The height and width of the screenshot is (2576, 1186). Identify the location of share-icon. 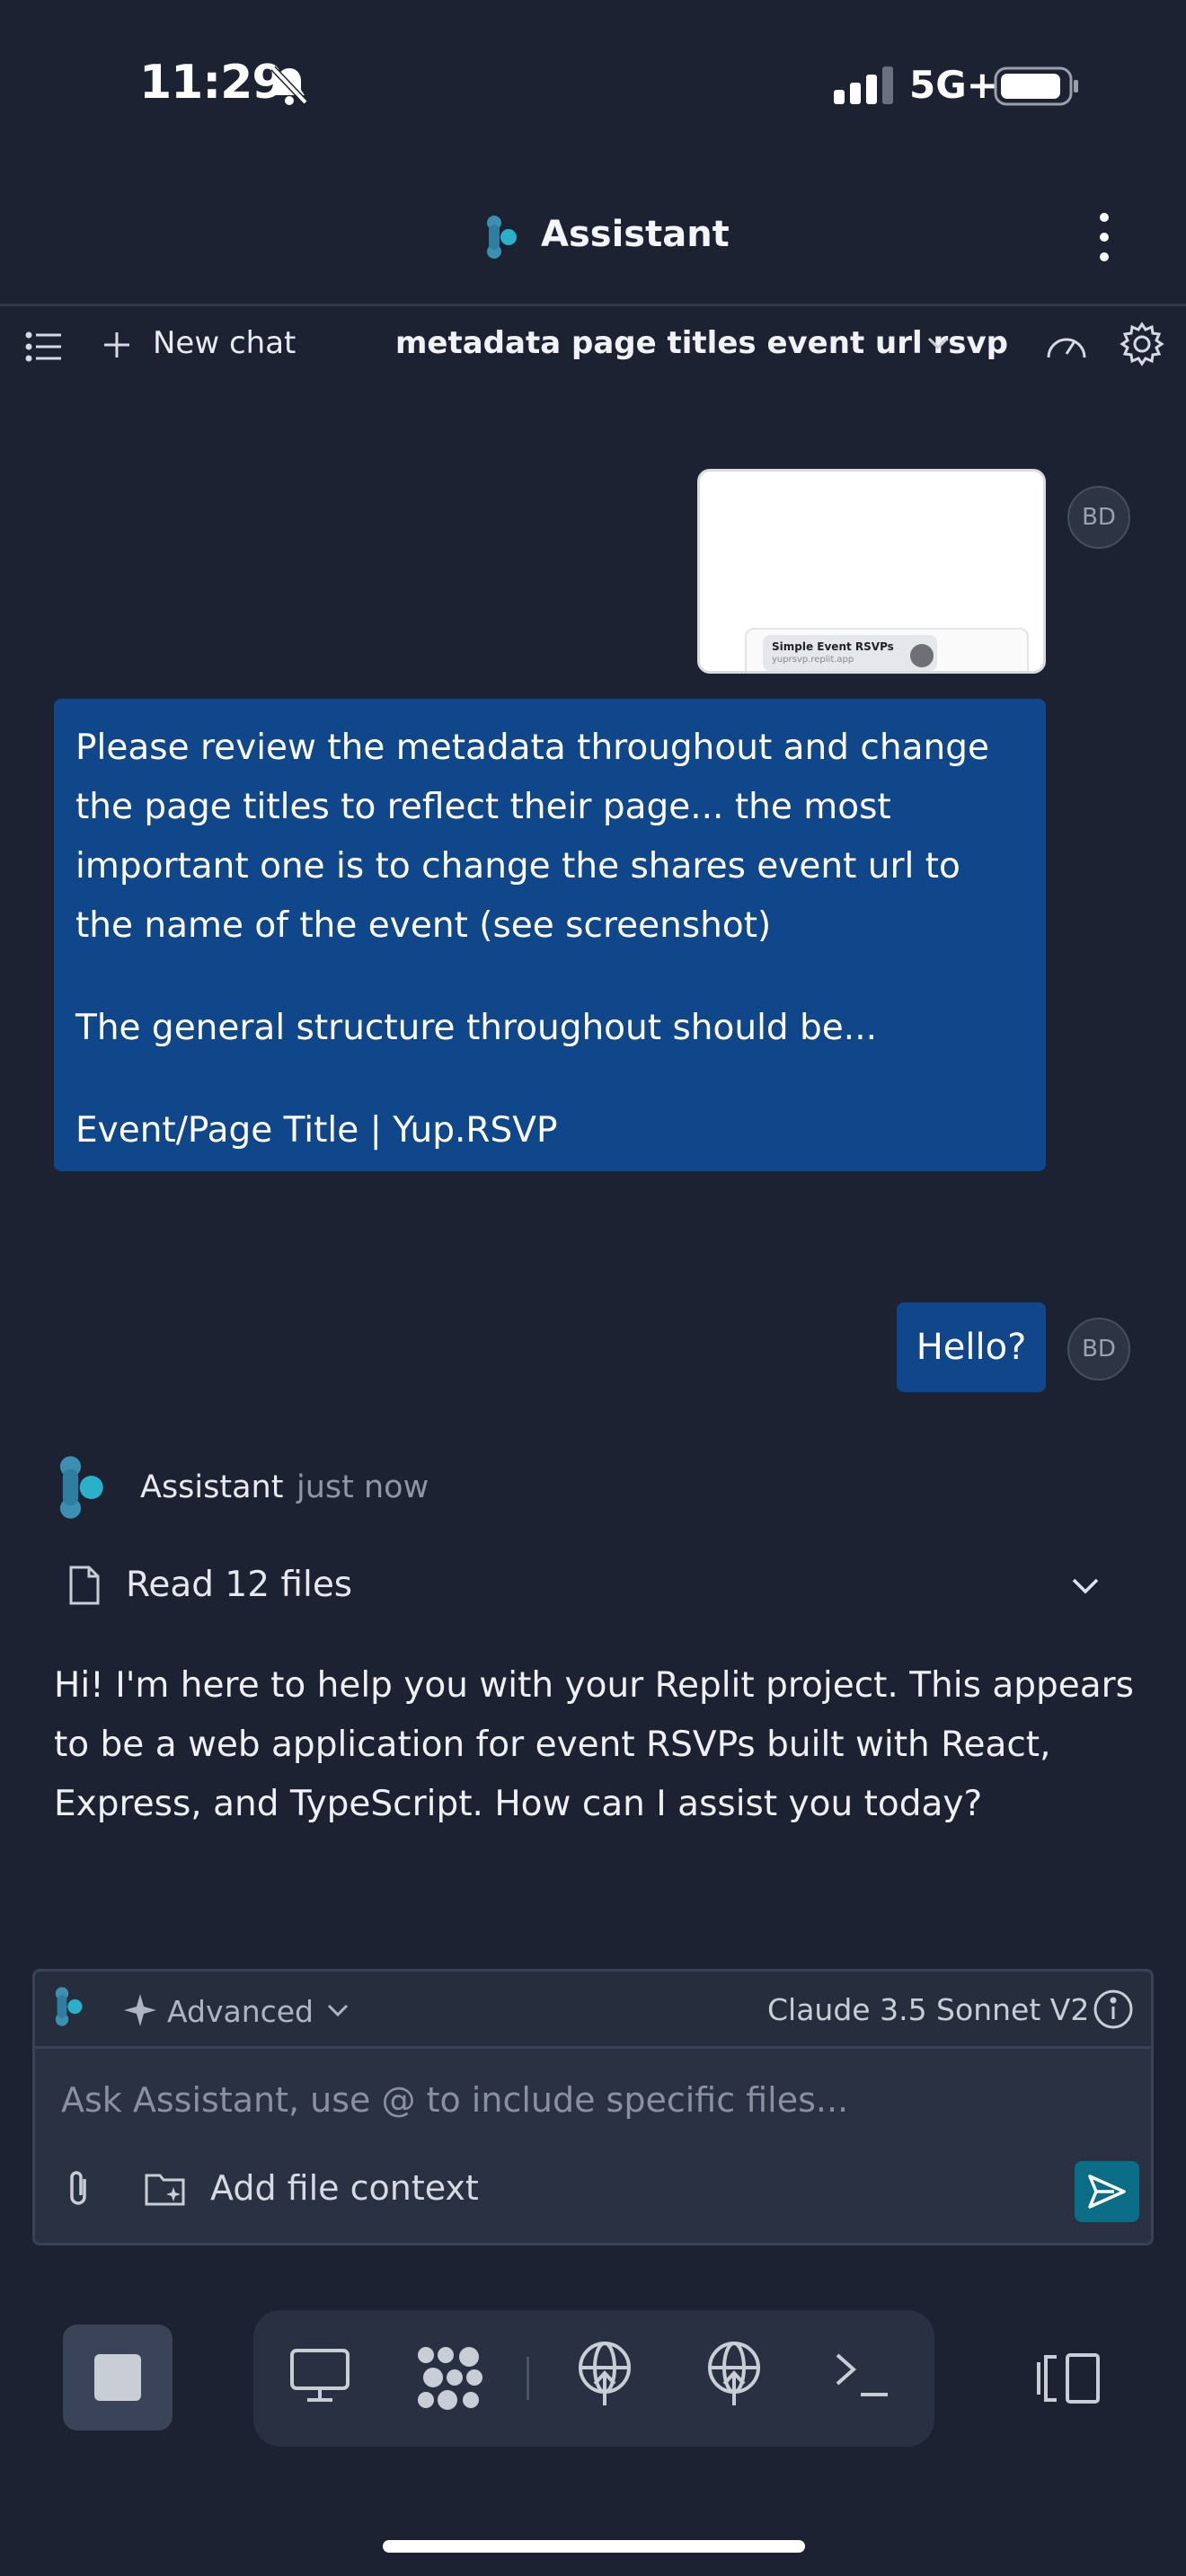
(922, 655).